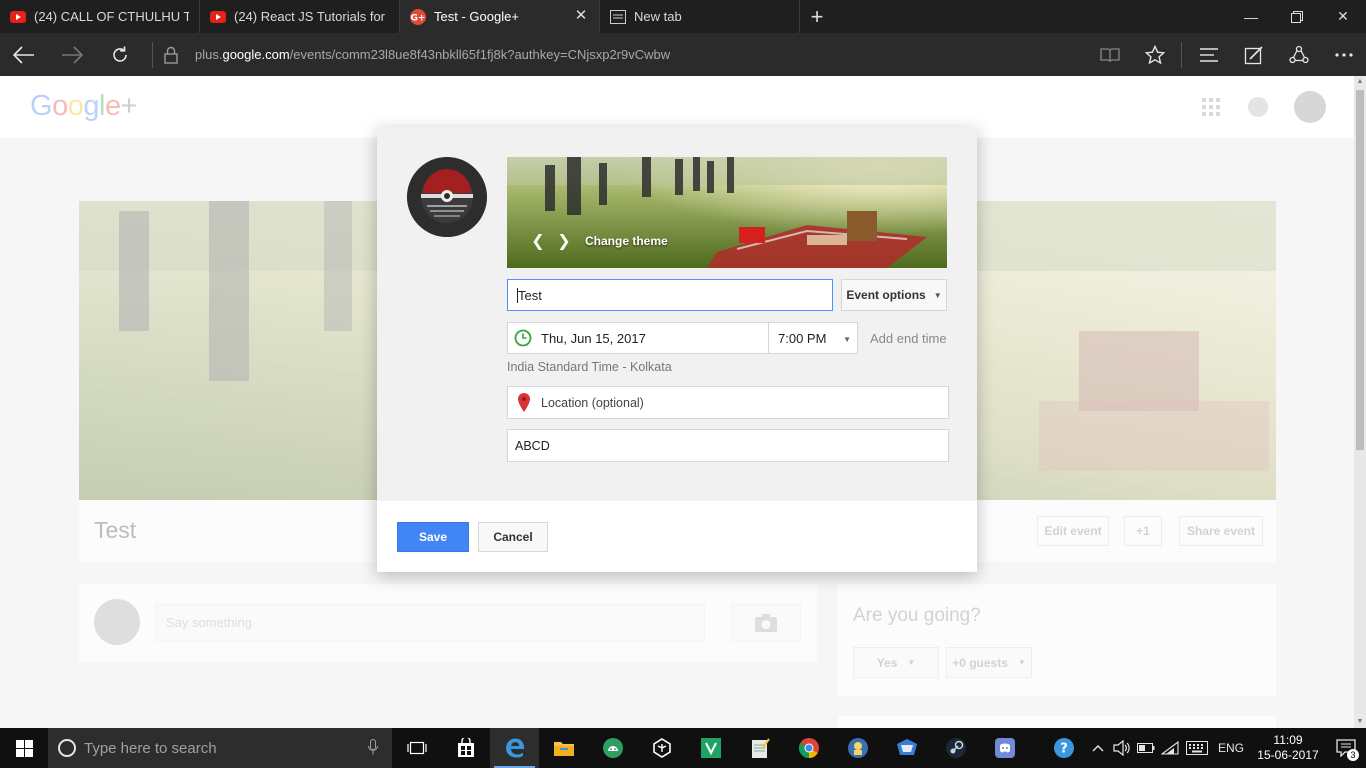 The image size is (1366, 768). What do you see at coordinates (802, 338) in the screenshot?
I see `event-time-value: 7:00 PM` at bounding box center [802, 338].